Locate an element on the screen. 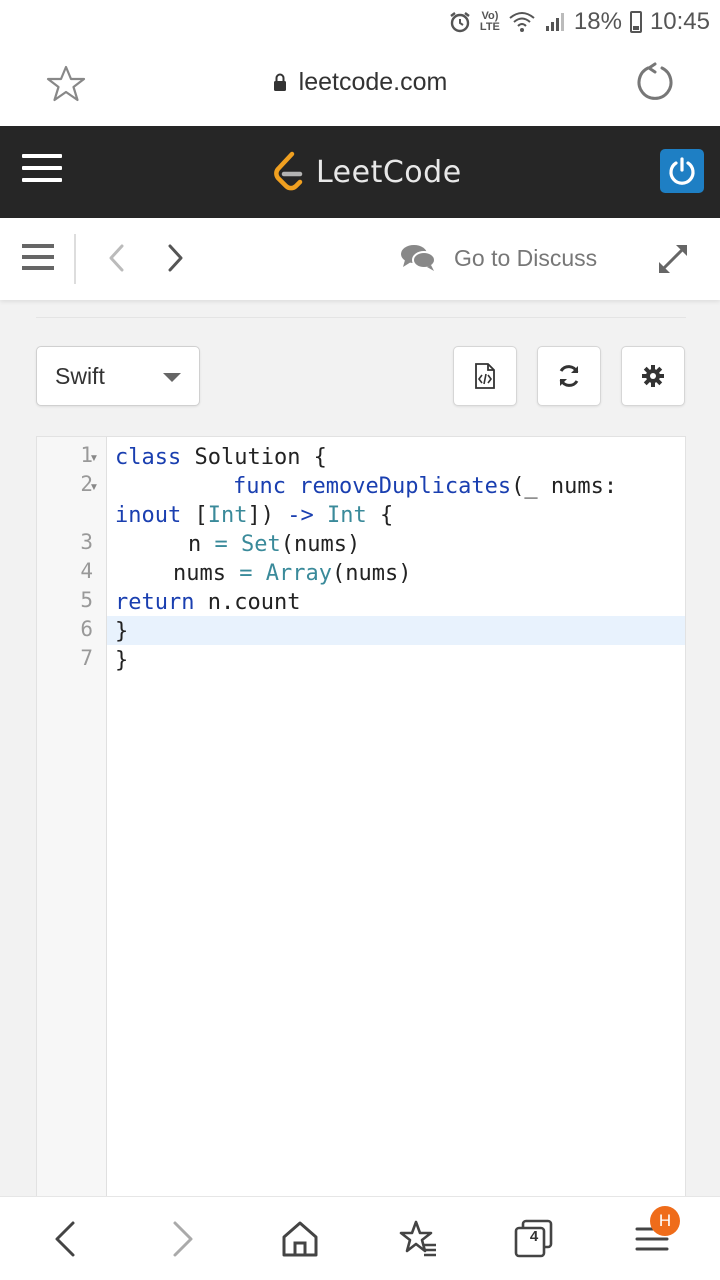 Image resolution: width=720 pixels, height=1280 pixels. code-line-4: nums = Array(nums) is located at coordinates (292, 573).